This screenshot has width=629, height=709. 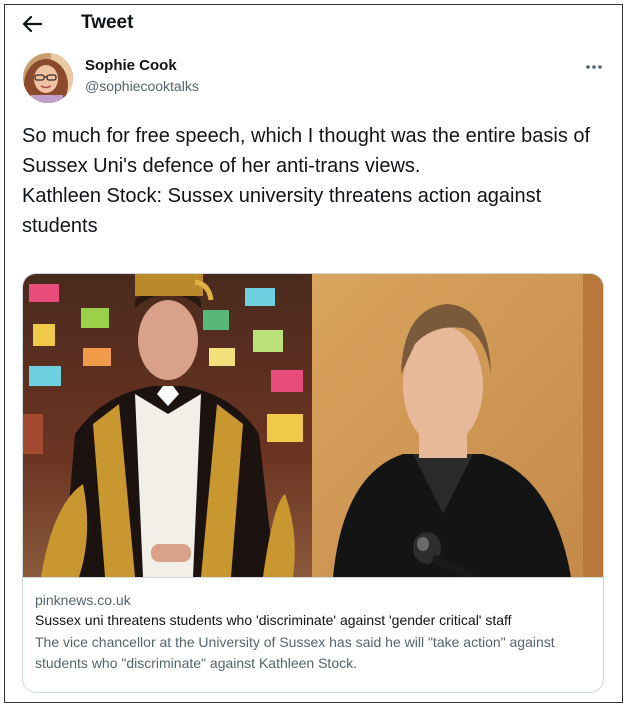 I want to click on page-title: Tweet, so click(x=107, y=22).